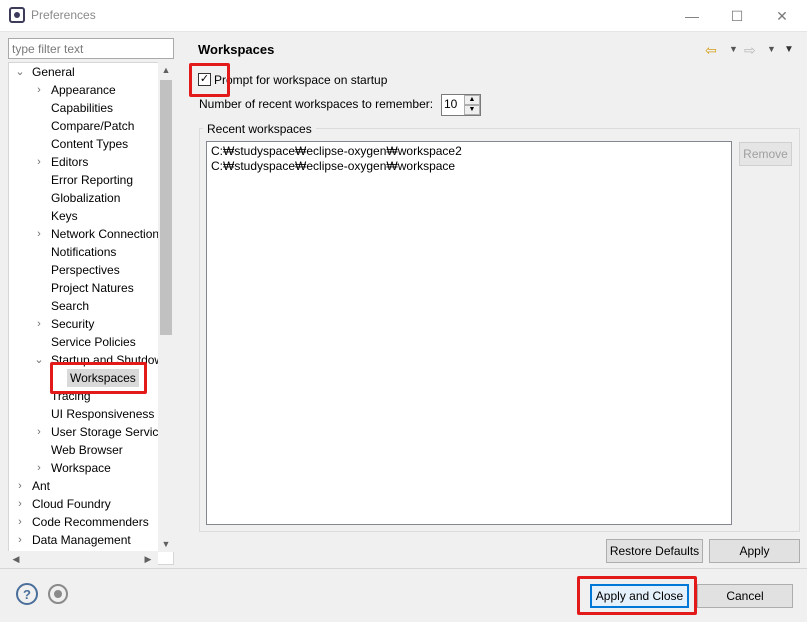 The height and width of the screenshot is (622, 807). I want to click on scroll-left-arrow-icon: ◀, so click(16, 559).